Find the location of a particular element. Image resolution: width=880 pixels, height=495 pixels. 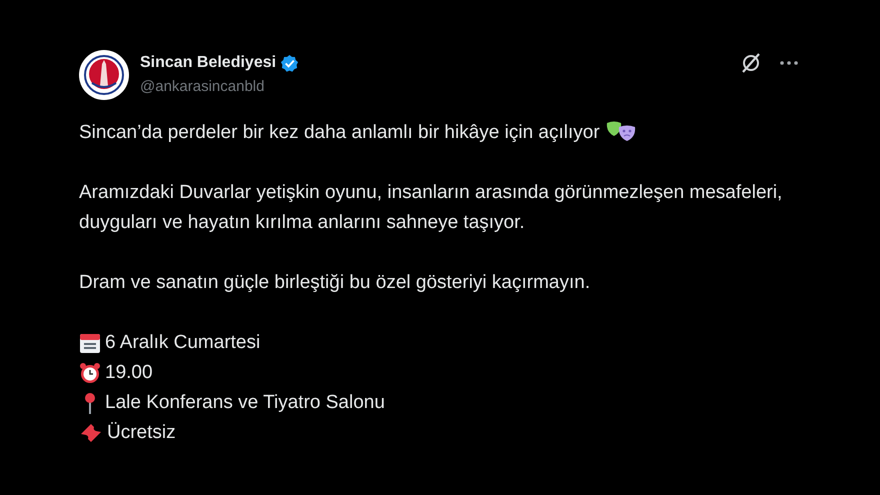

more-icon is located at coordinates (789, 63).